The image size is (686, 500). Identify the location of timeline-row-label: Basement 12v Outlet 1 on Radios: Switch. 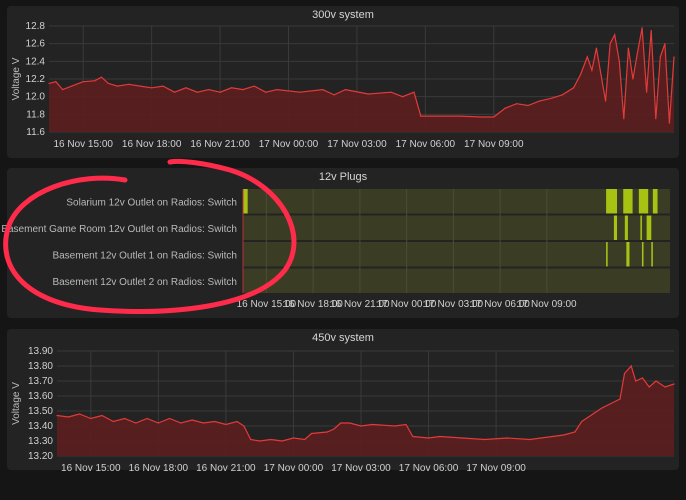
(144, 255).